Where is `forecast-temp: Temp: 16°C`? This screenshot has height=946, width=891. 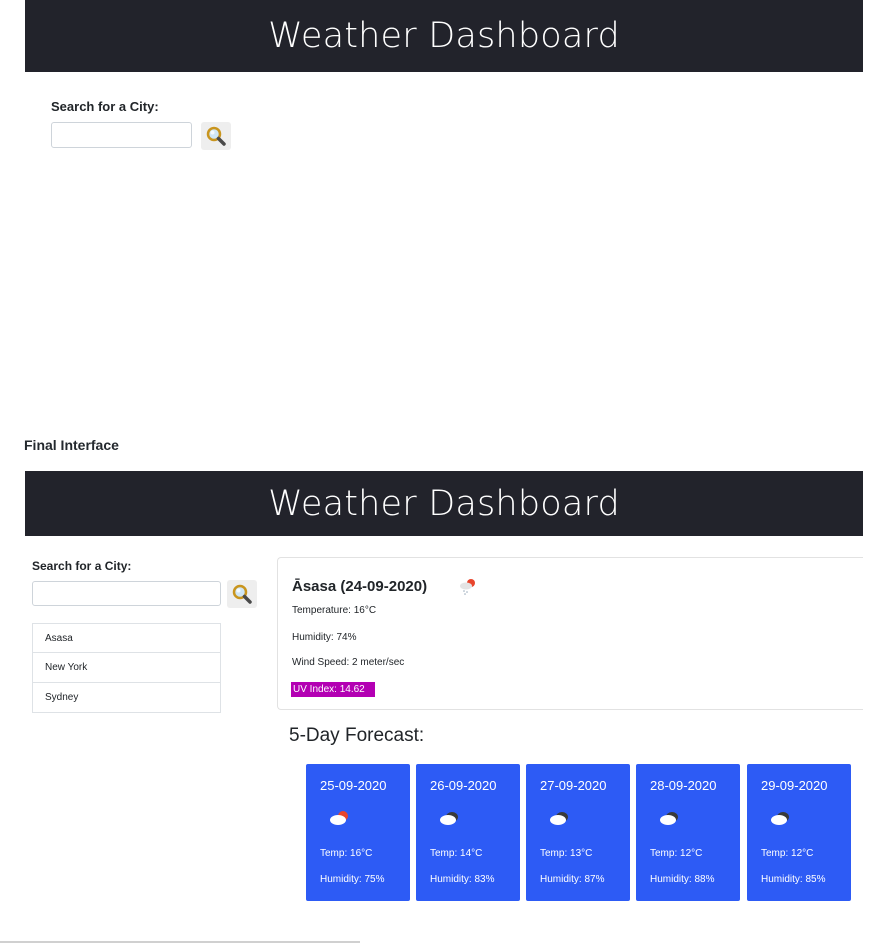 forecast-temp: Temp: 16°C is located at coordinates (346, 853).